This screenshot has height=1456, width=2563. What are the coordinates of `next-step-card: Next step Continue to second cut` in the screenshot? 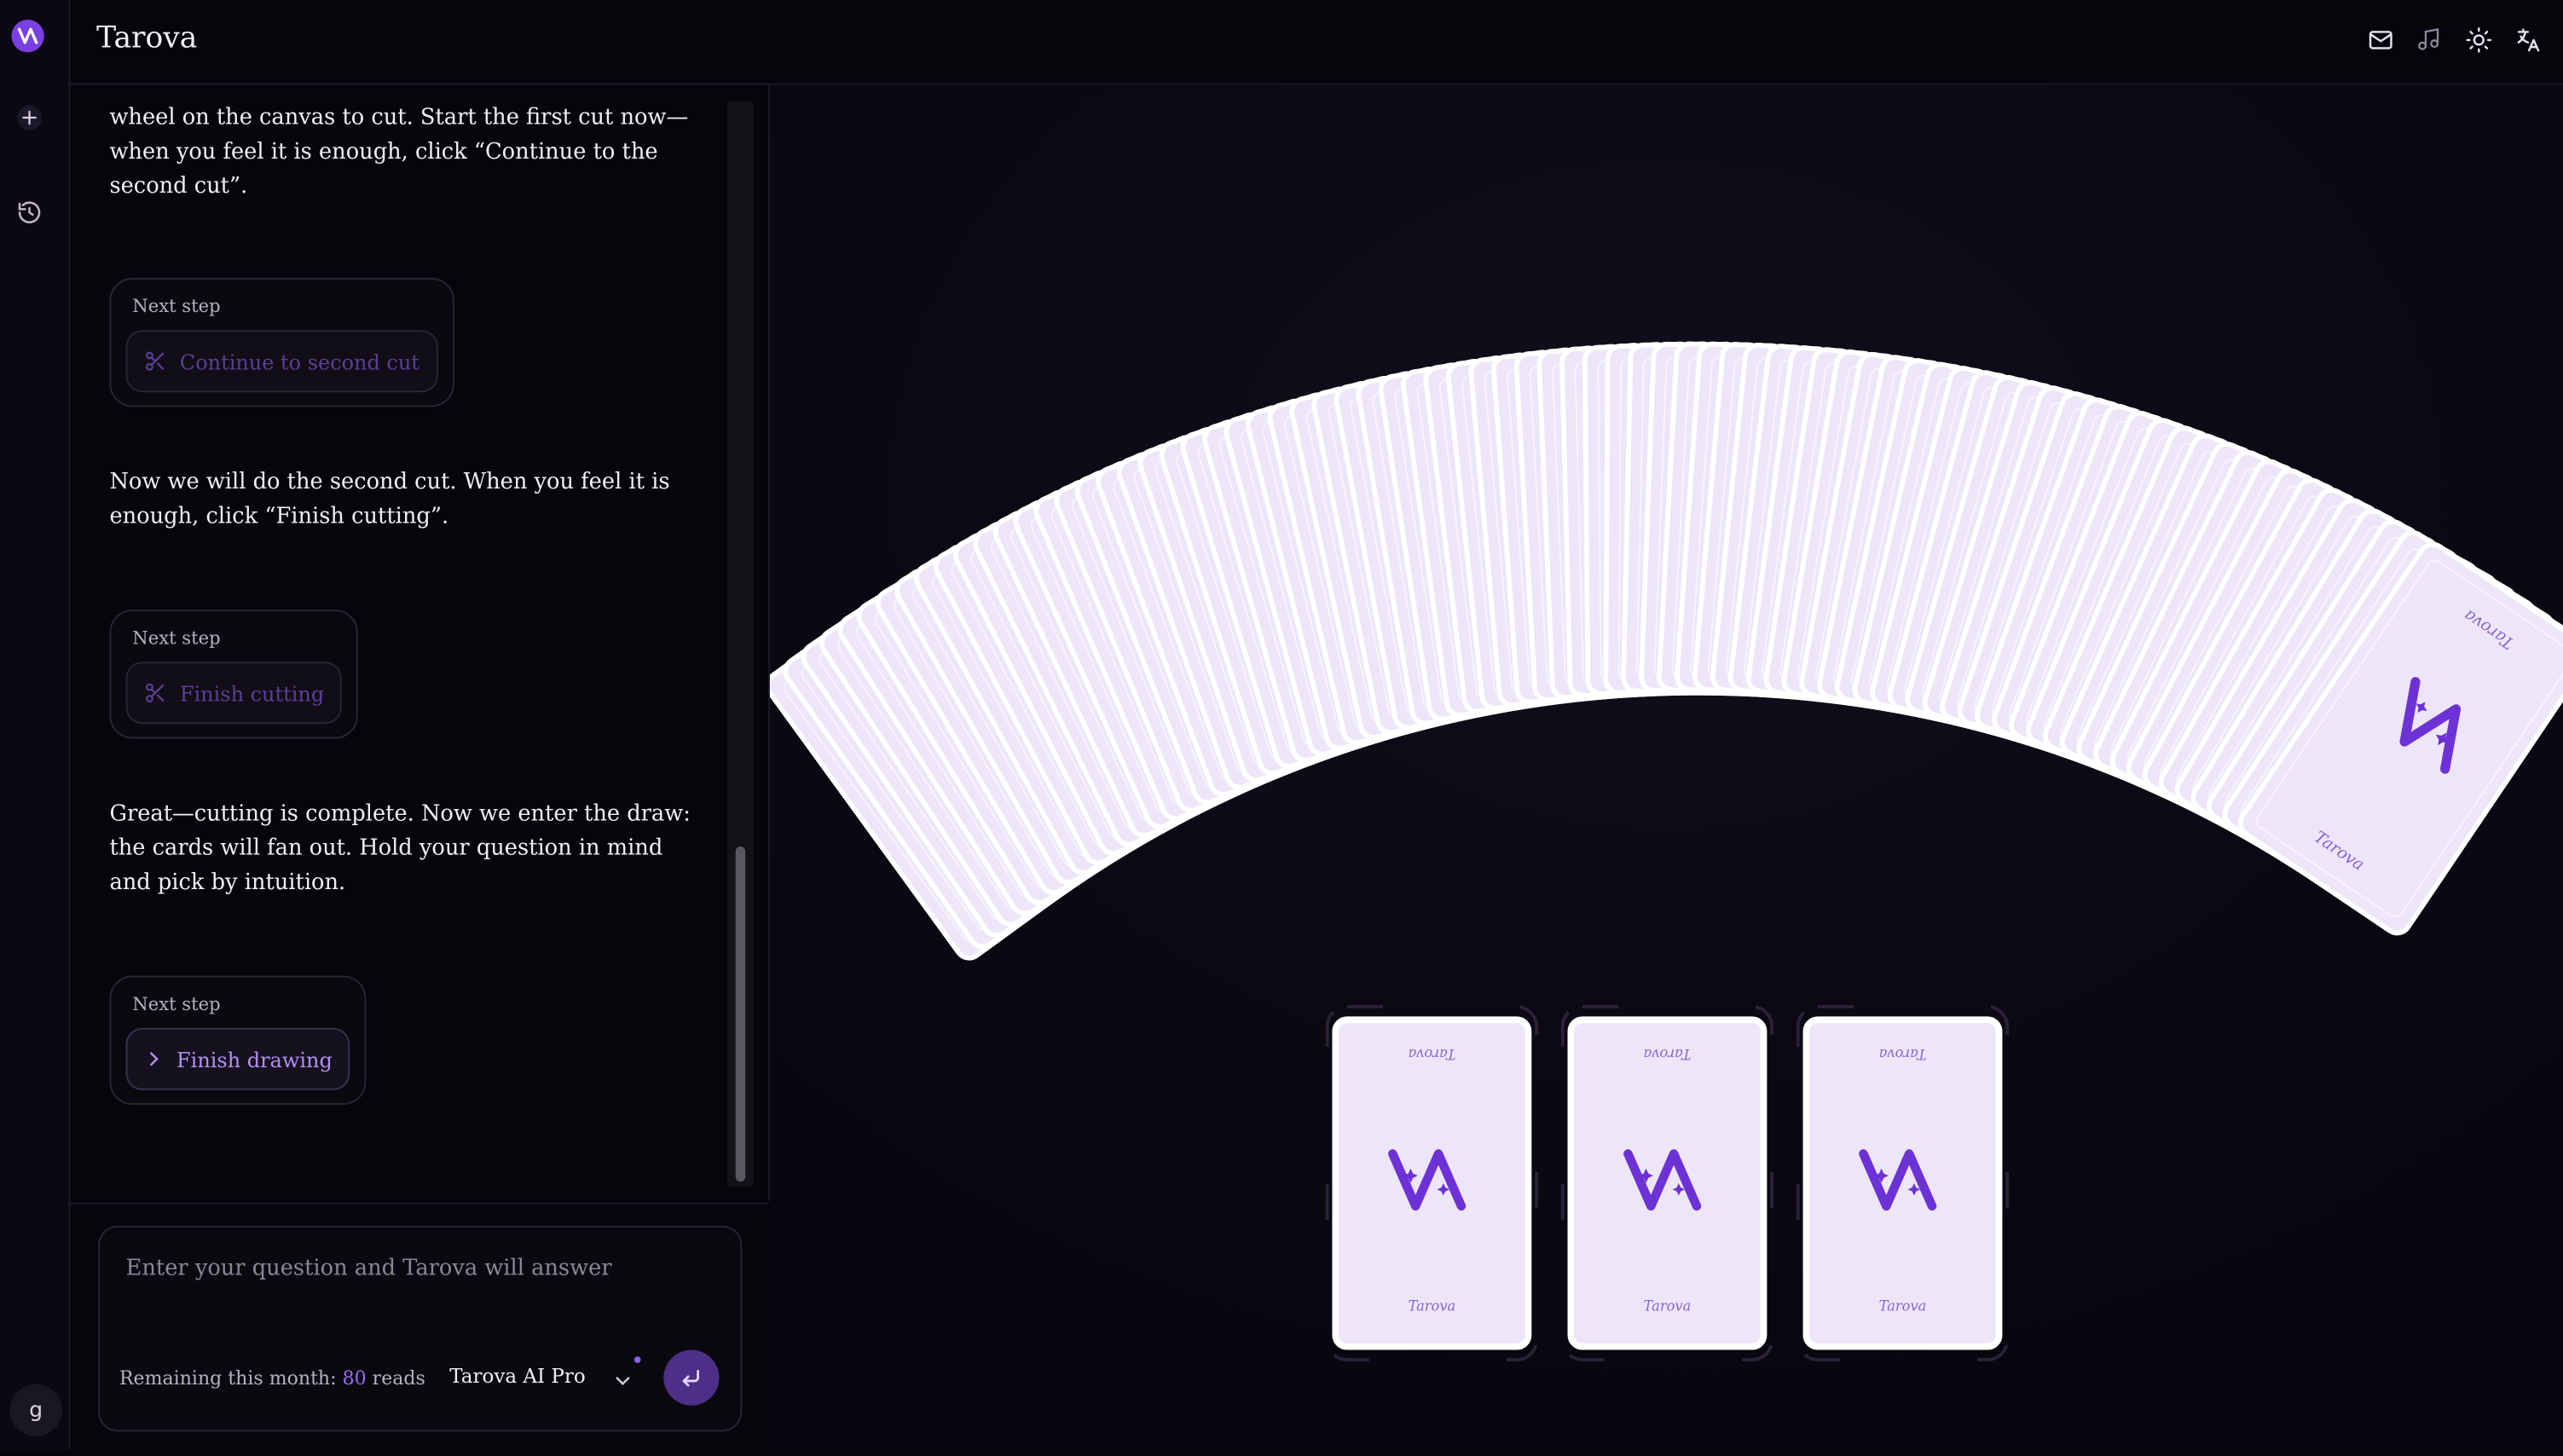 It's located at (281, 342).